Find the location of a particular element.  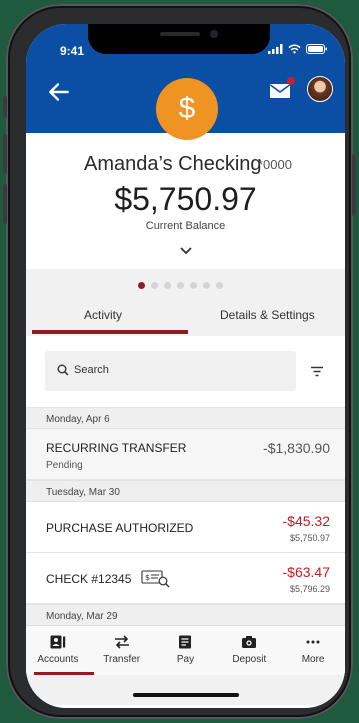

running-balance: $5,796.29 is located at coordinates (309, 589).